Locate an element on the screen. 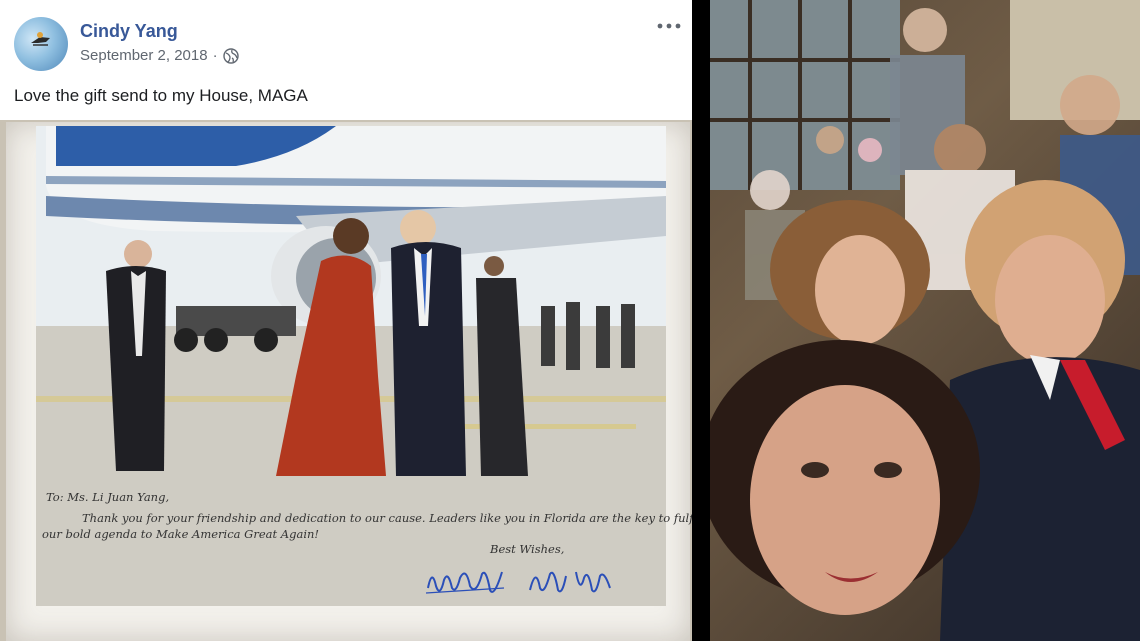 This screenshot has height=641, width=1140. post-date-link: September 2, 2018 is located at coordinates (144, 55).